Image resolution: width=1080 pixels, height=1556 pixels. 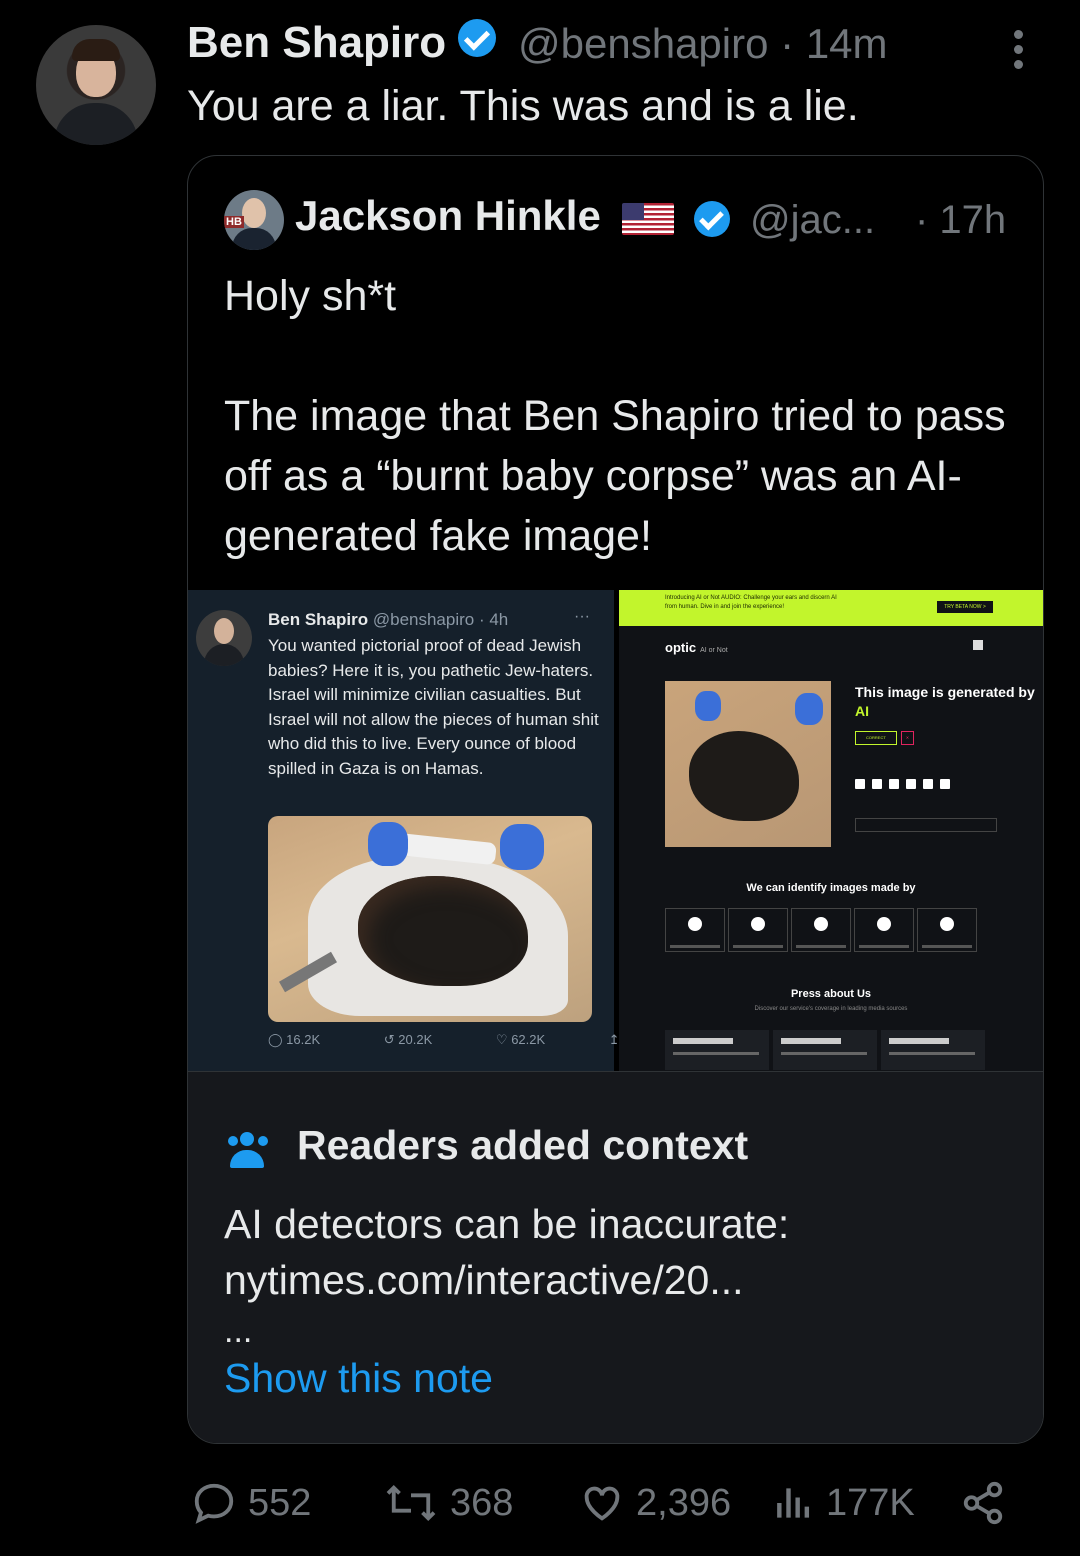 I want to click on optic-logo: optic AI or Not, so click(x=696, y=647).